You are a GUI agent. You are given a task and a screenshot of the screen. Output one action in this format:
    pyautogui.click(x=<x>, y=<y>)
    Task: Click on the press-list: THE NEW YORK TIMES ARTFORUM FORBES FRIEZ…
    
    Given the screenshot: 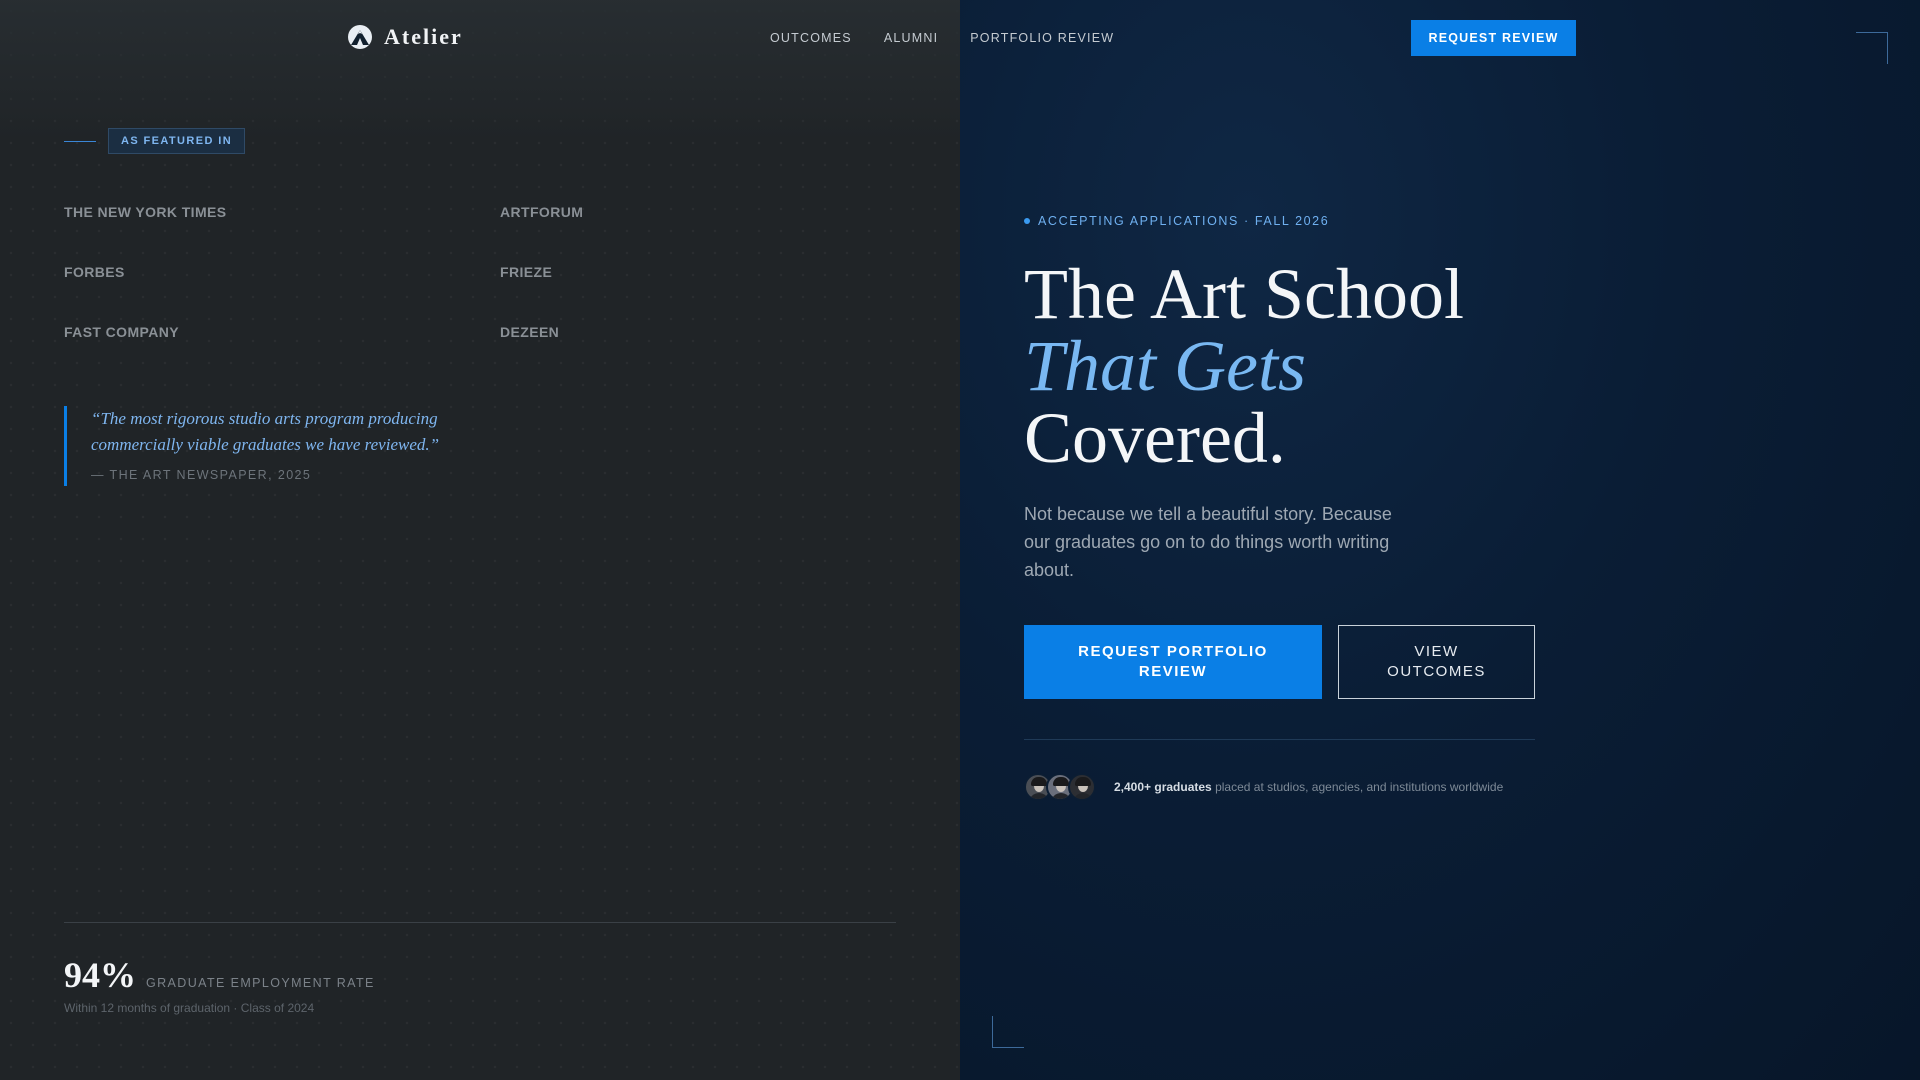 What is the action you would take?
    pyautogui.click(x=484, y=272)
    